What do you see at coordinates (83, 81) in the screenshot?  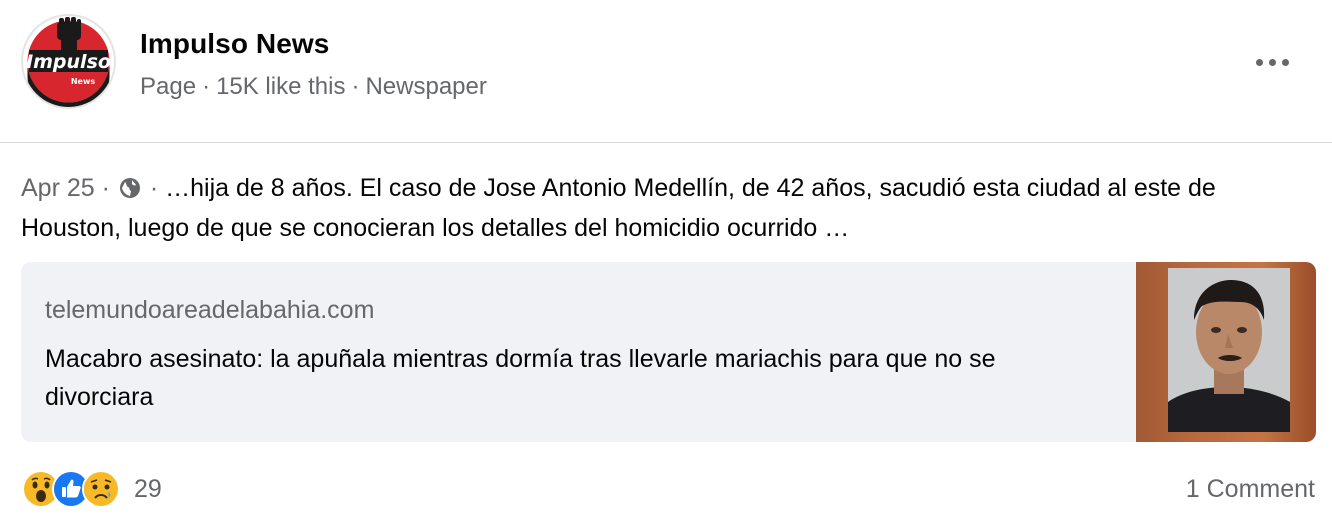 I see `svg-text: News` at bounding box center [83, 81].